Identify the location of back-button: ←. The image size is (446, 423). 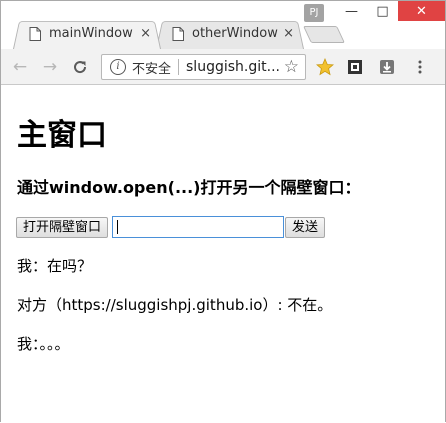
(20, 67).